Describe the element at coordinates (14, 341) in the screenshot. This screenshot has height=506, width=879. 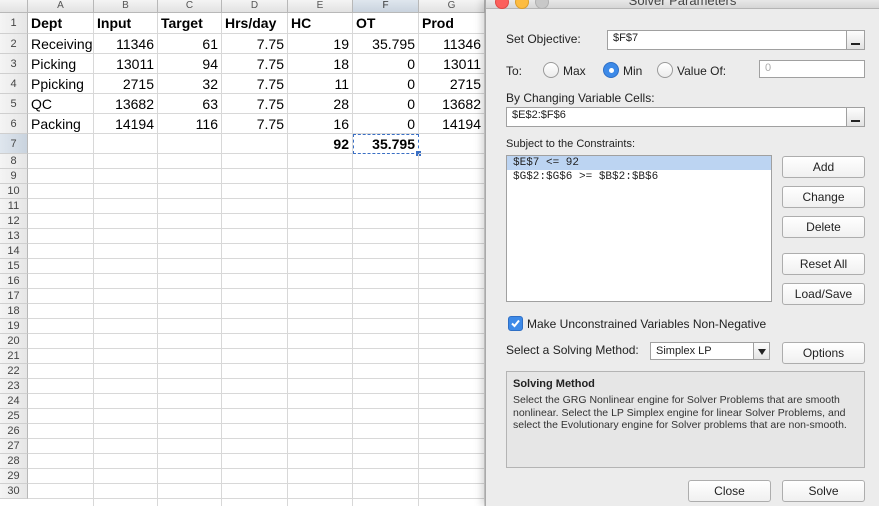
I see `row-header: 20` at that location.